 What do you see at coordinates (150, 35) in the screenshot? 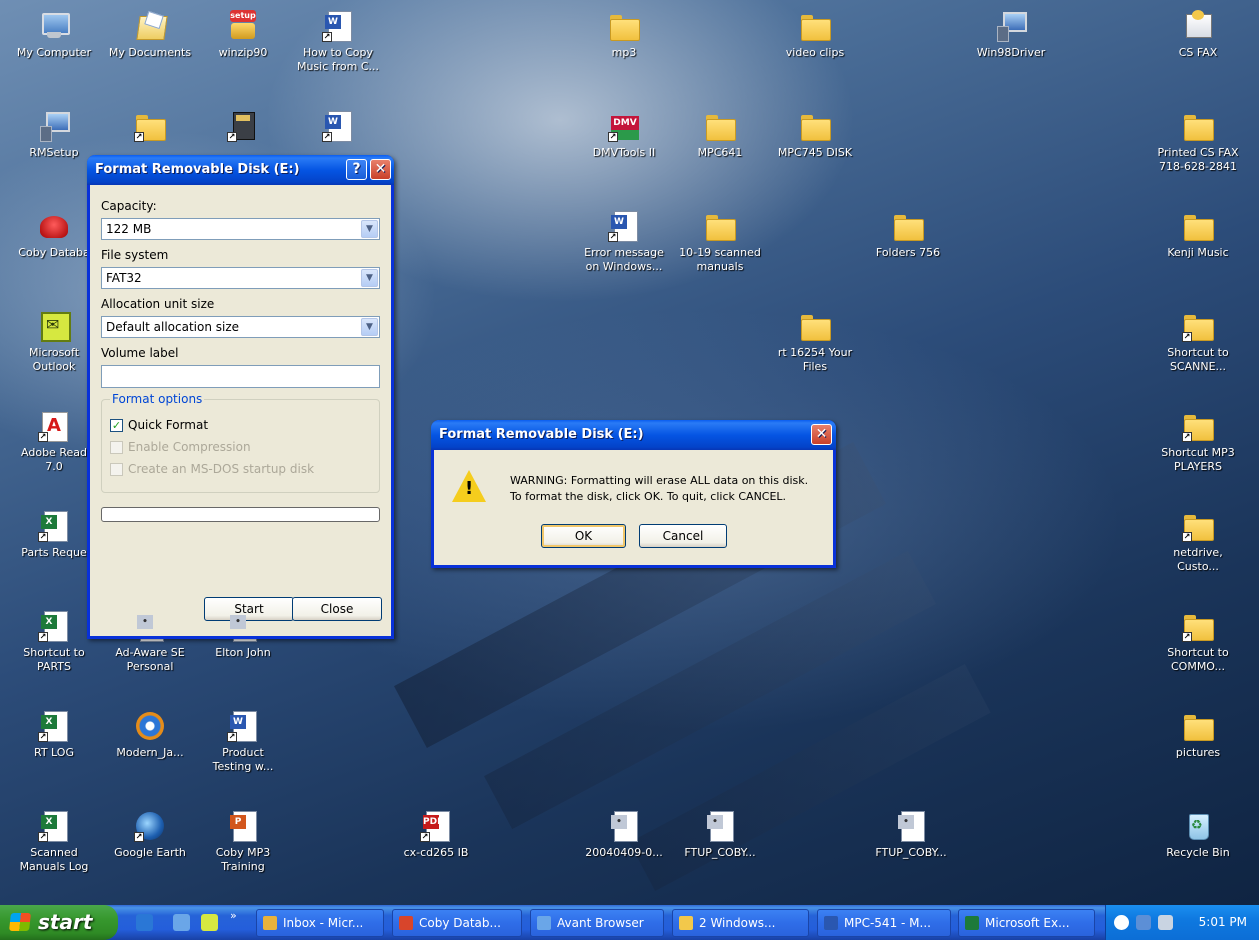
I see `desktop-icon: My Documents` at bounding box center [150, 35].